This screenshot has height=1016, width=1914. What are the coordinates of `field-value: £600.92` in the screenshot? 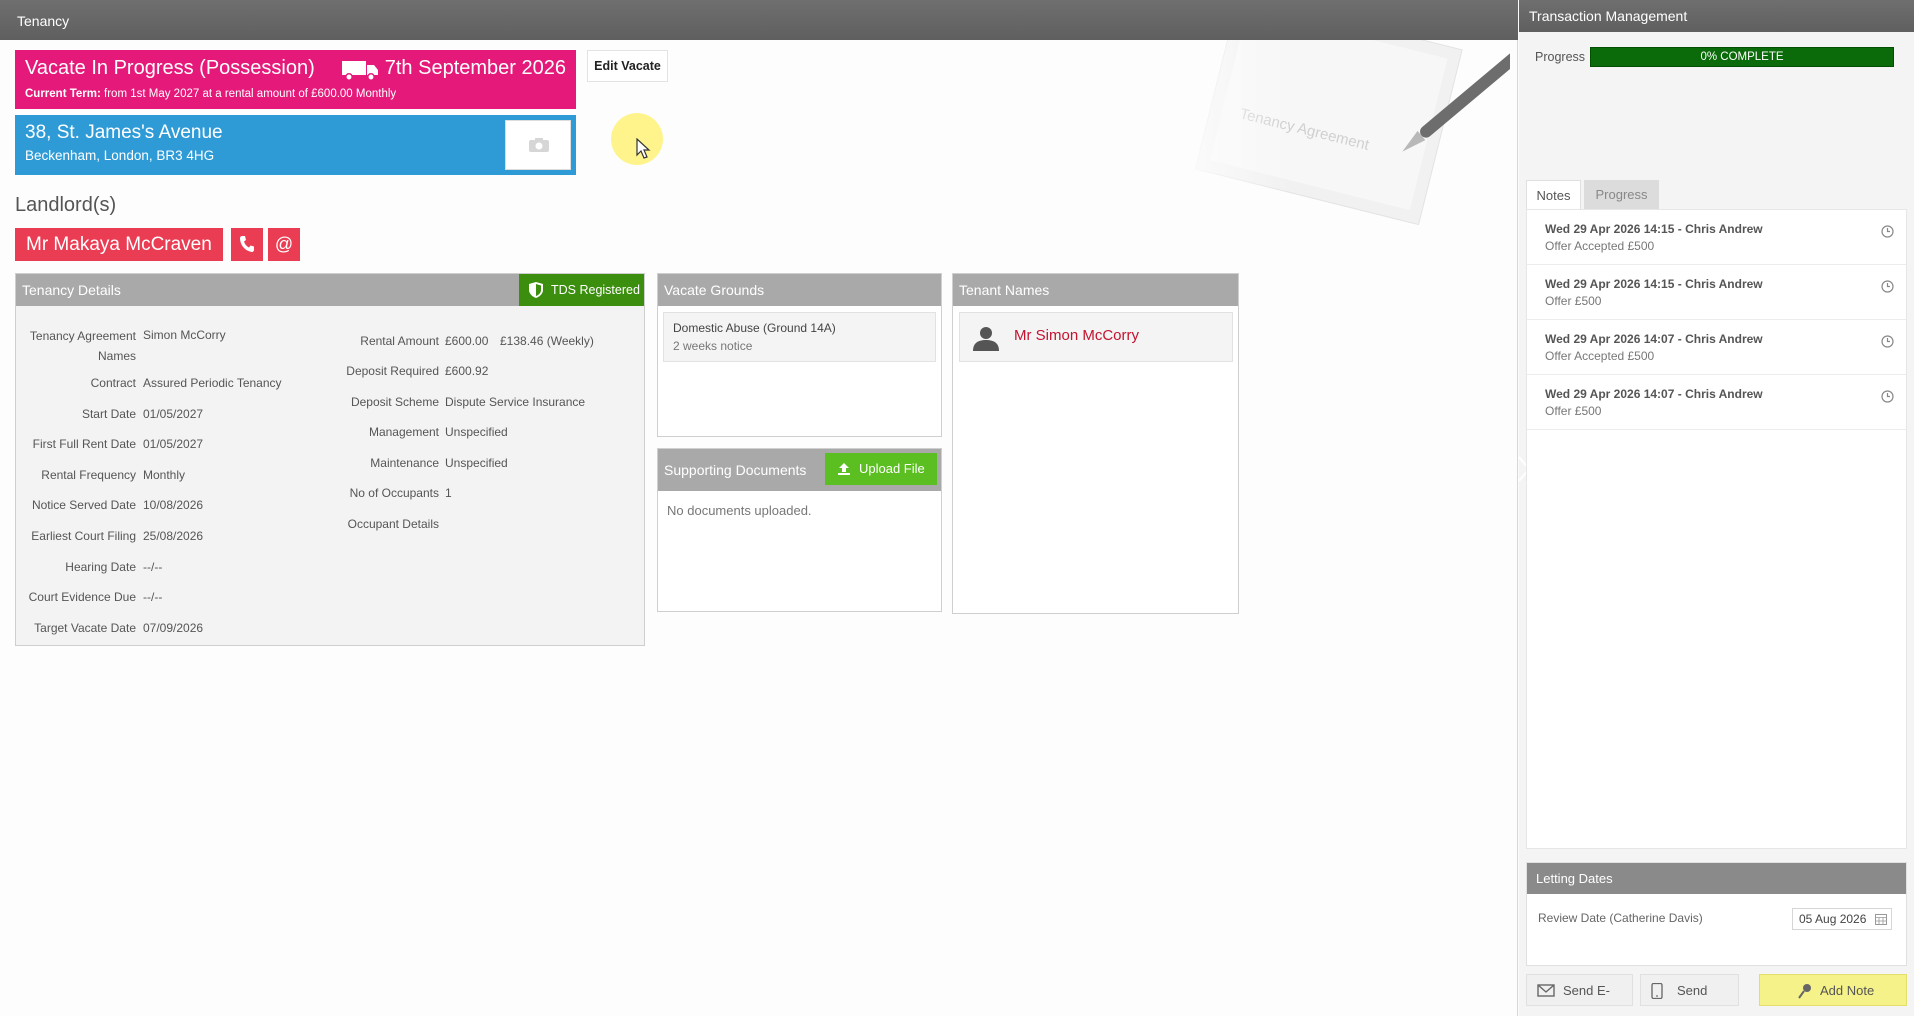 It's located at (467, 371).